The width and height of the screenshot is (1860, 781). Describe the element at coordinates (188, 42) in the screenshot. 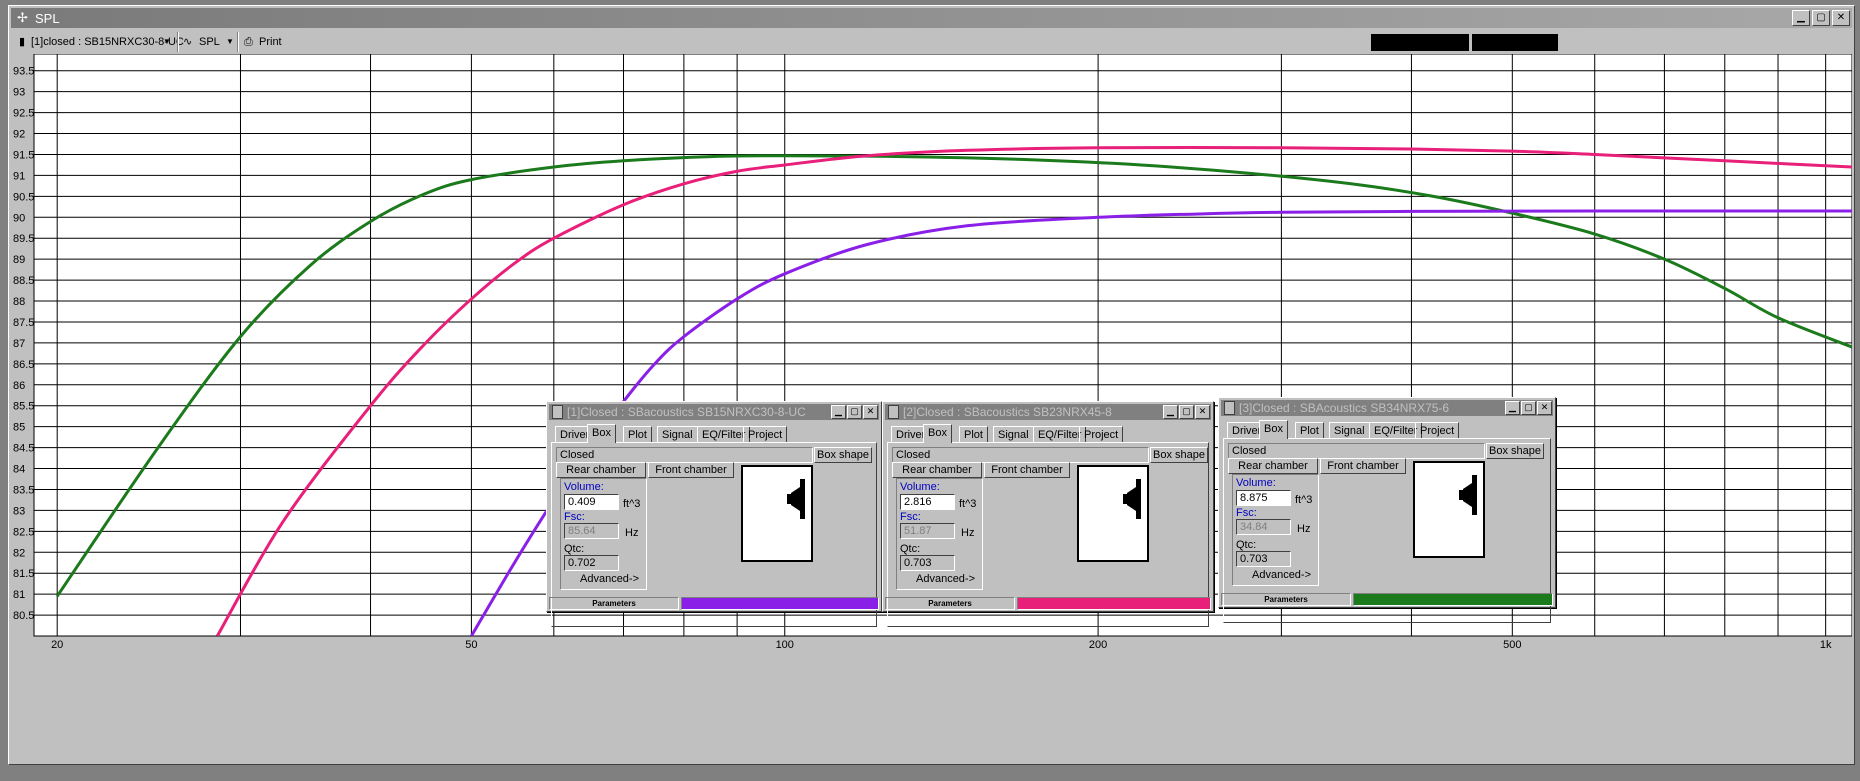

I see `spl-curve-icon: ∿` at that location.